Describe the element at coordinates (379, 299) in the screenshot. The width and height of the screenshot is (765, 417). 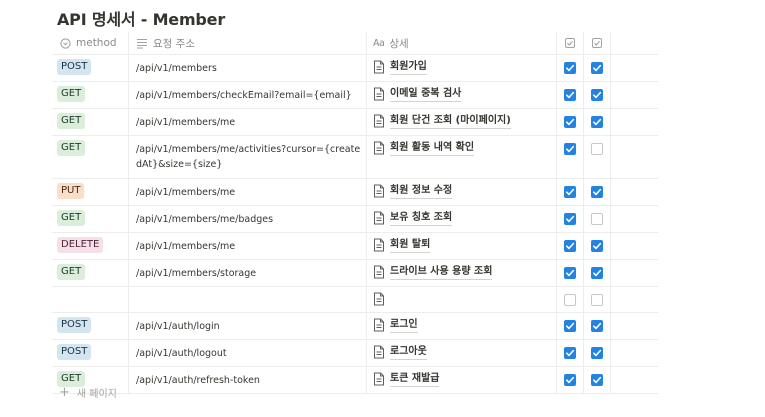
I see `page-link` at that location.